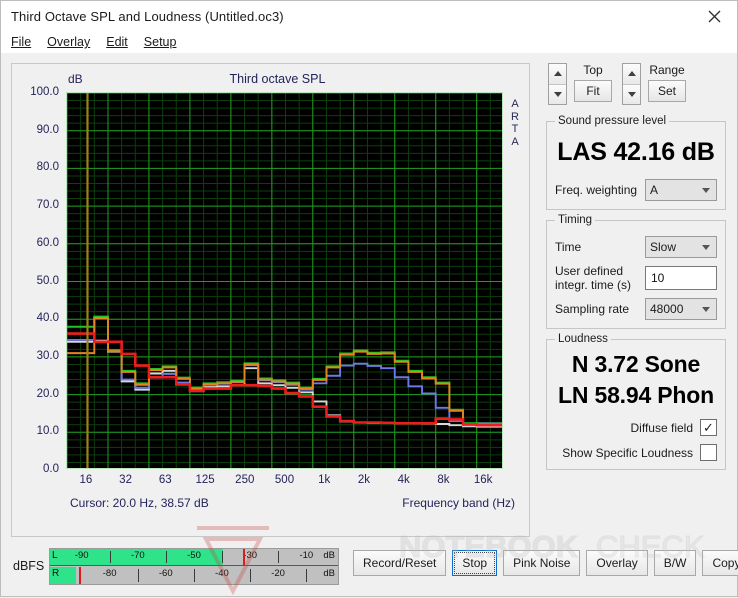 This screenshot has height=598, width=738. Describe the element at coordinates (51, 469) in the screenshot. I see `y-tick-label: 0.0` at that location.